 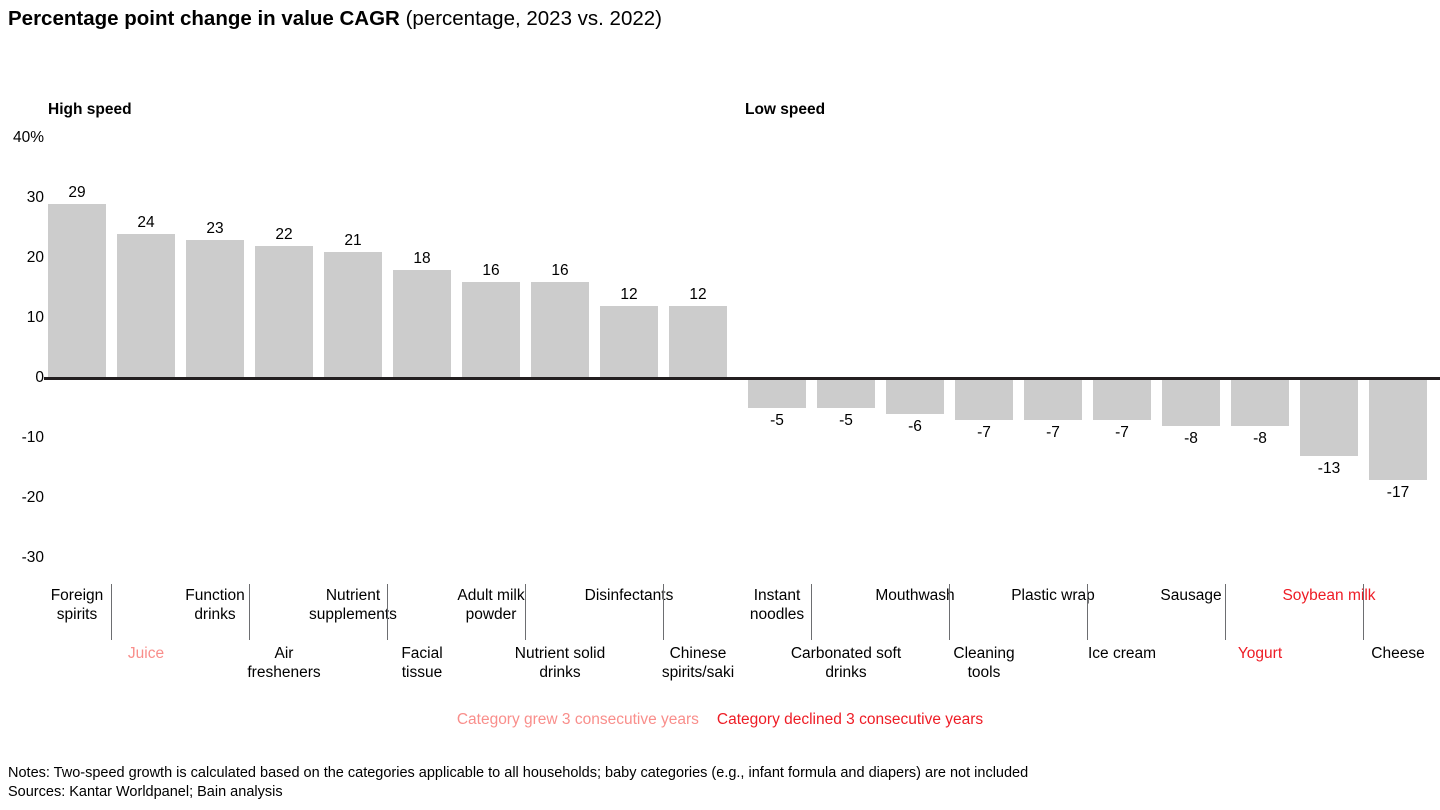 I want to click on x-axis-category-label: Soybean milk, so click(x=1329, y=595).